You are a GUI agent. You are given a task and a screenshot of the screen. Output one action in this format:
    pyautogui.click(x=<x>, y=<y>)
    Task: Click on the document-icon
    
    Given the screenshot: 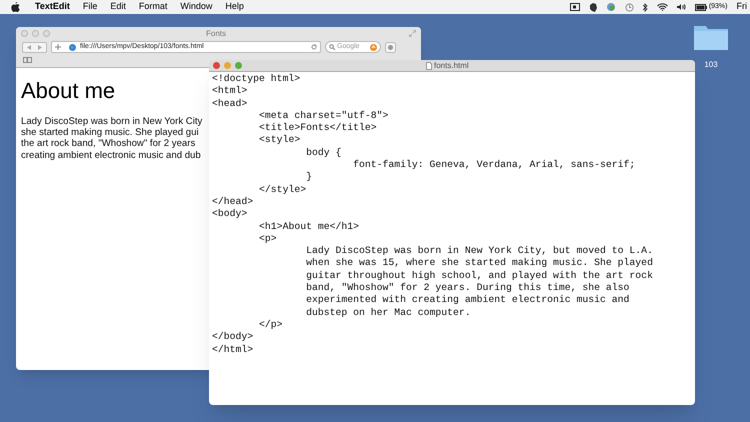 What is the action you would take?
    pyautogui.click(x=429, y=66)
    